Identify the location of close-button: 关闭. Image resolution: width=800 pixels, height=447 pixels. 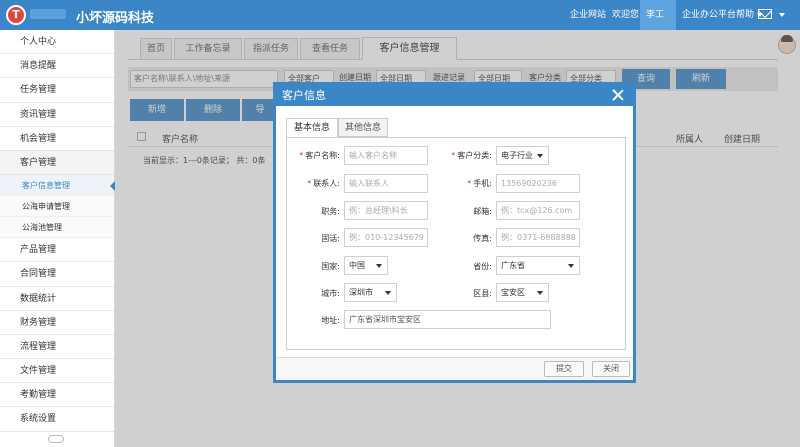
(611, 369).